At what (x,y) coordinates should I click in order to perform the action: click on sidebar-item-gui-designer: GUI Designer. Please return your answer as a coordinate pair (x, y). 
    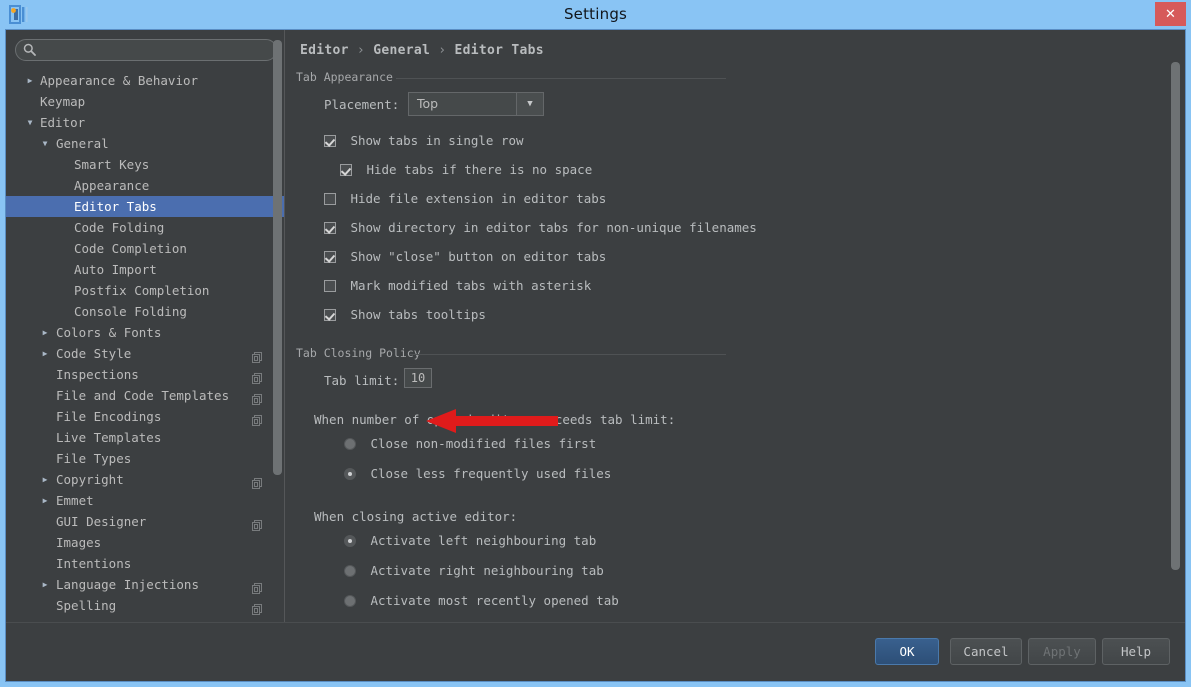
    Looking at the image, I should click on (145, 521).